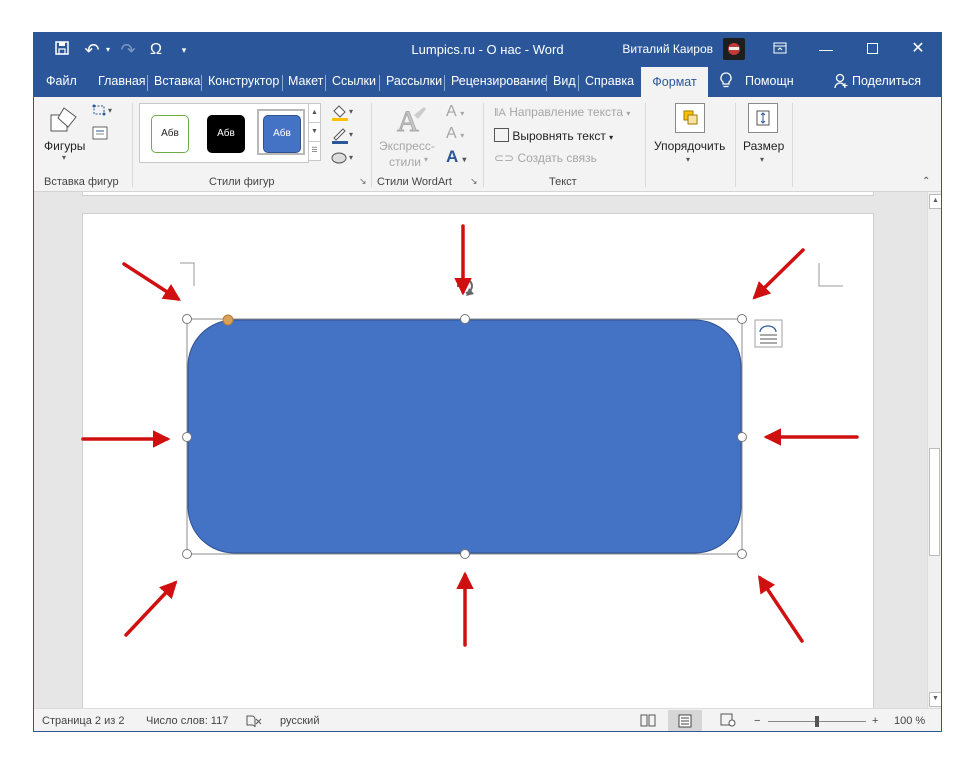 The height and width of the screenshot is (764, 975). I want to click on ribbon-display-options-icon, so click(780, 50).